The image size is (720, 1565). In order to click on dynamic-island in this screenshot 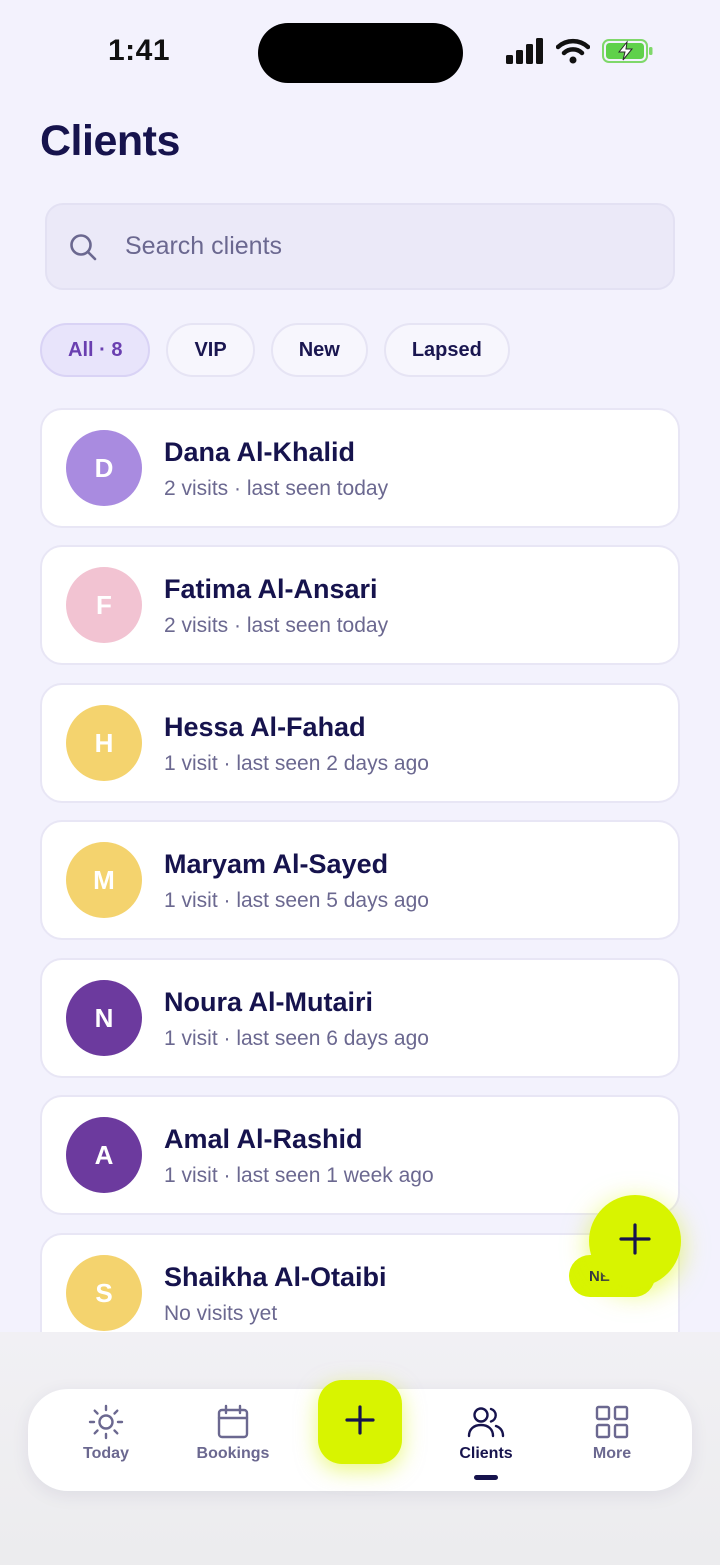, I will do `click(360, 53)`.